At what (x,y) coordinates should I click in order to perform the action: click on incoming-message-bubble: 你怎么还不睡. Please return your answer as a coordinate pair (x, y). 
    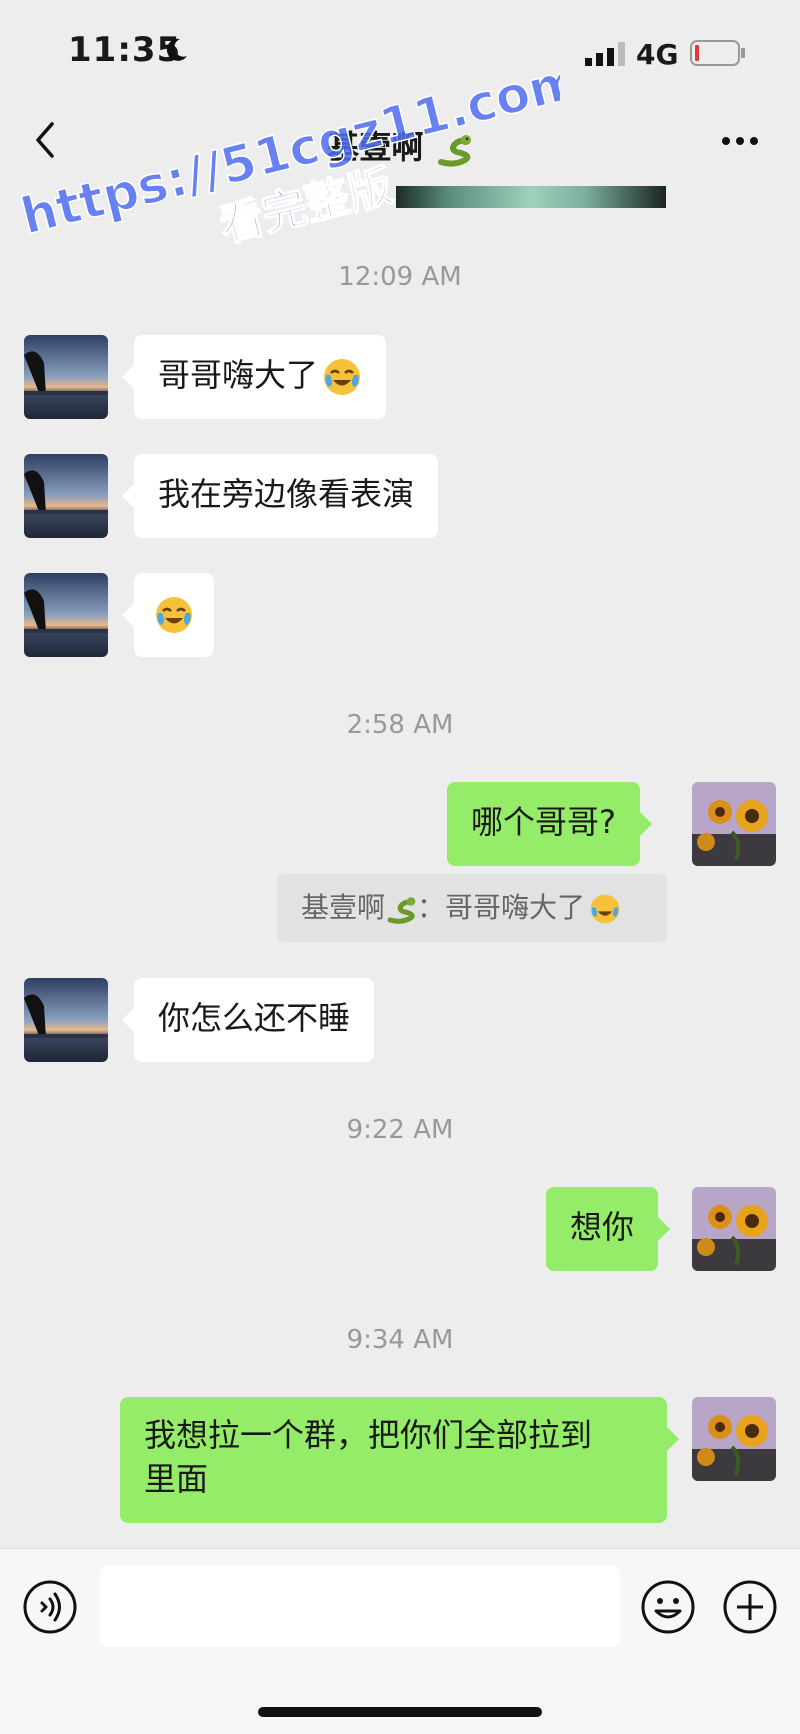
    Looking at the image, I should click on (248, 1020).